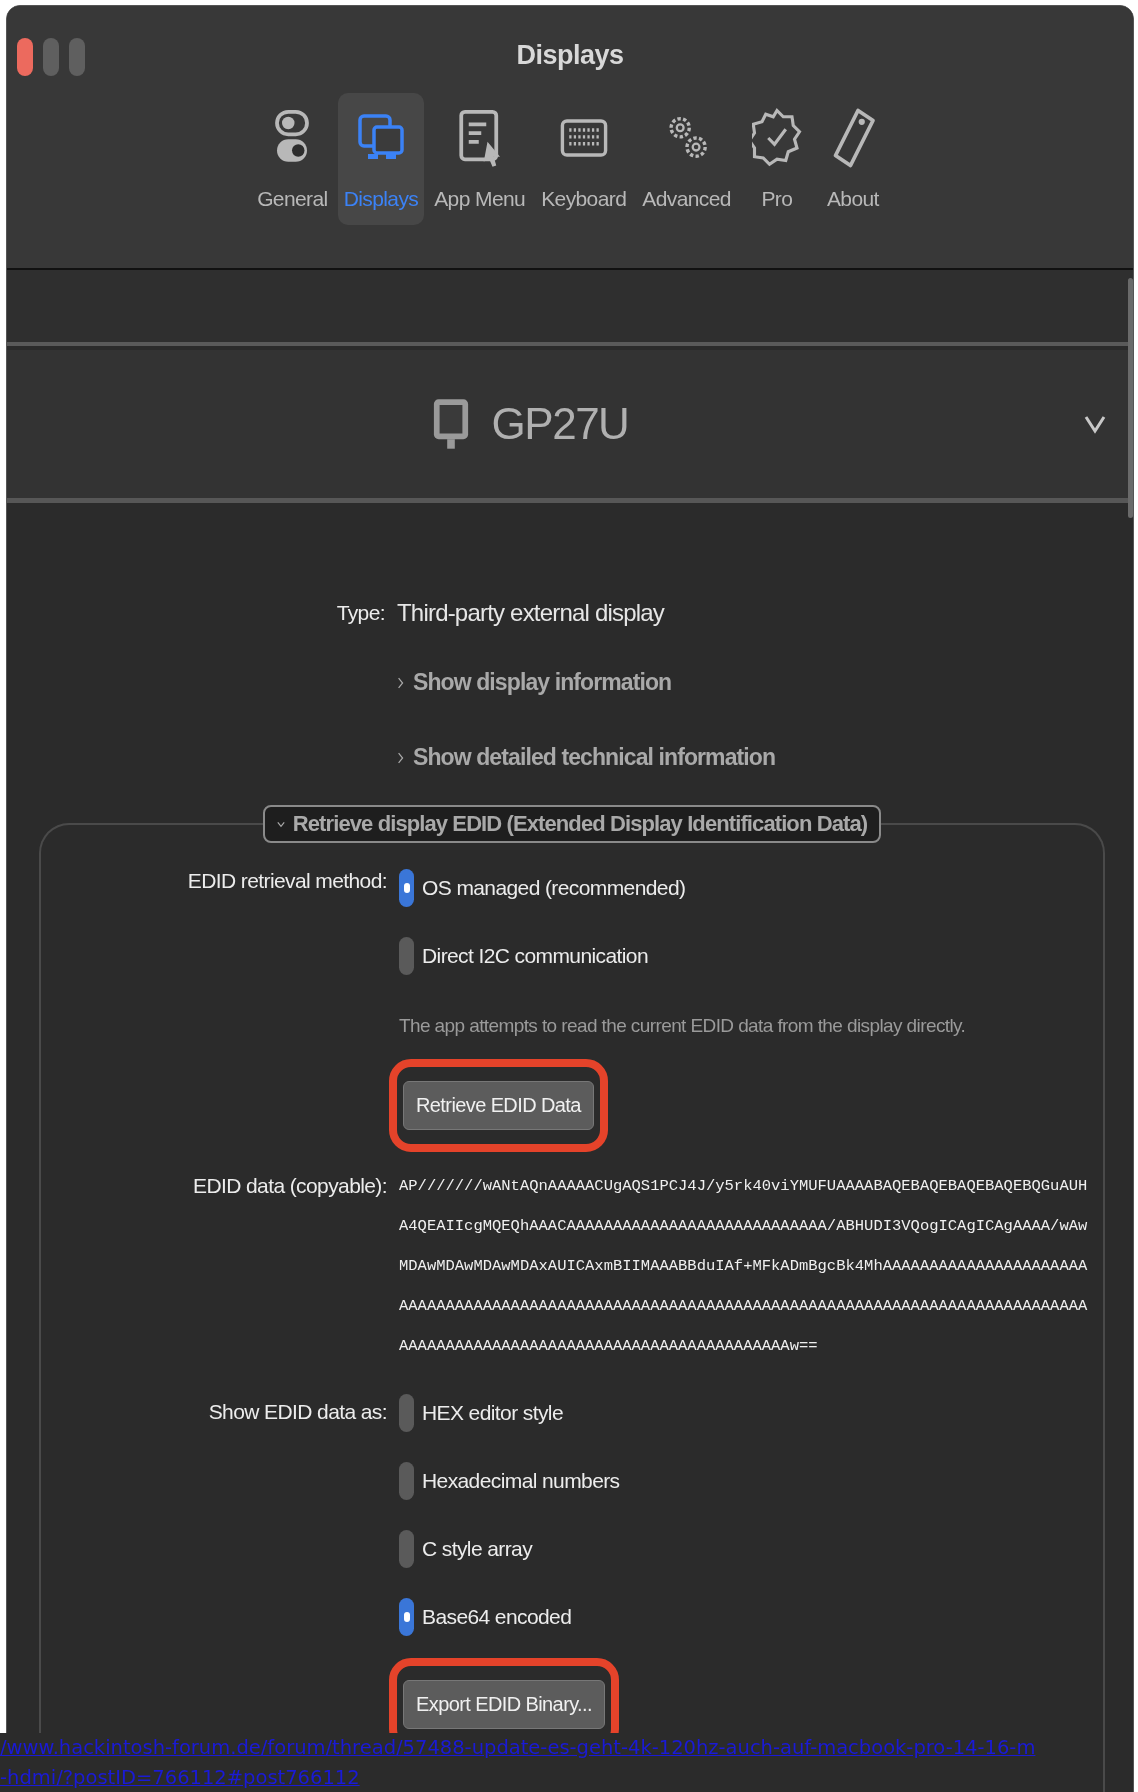 The height and width of the screenshot is (1792, 1138). I want to click on retrieve-button: Retrieve EDID Data, so click(498, 1105).